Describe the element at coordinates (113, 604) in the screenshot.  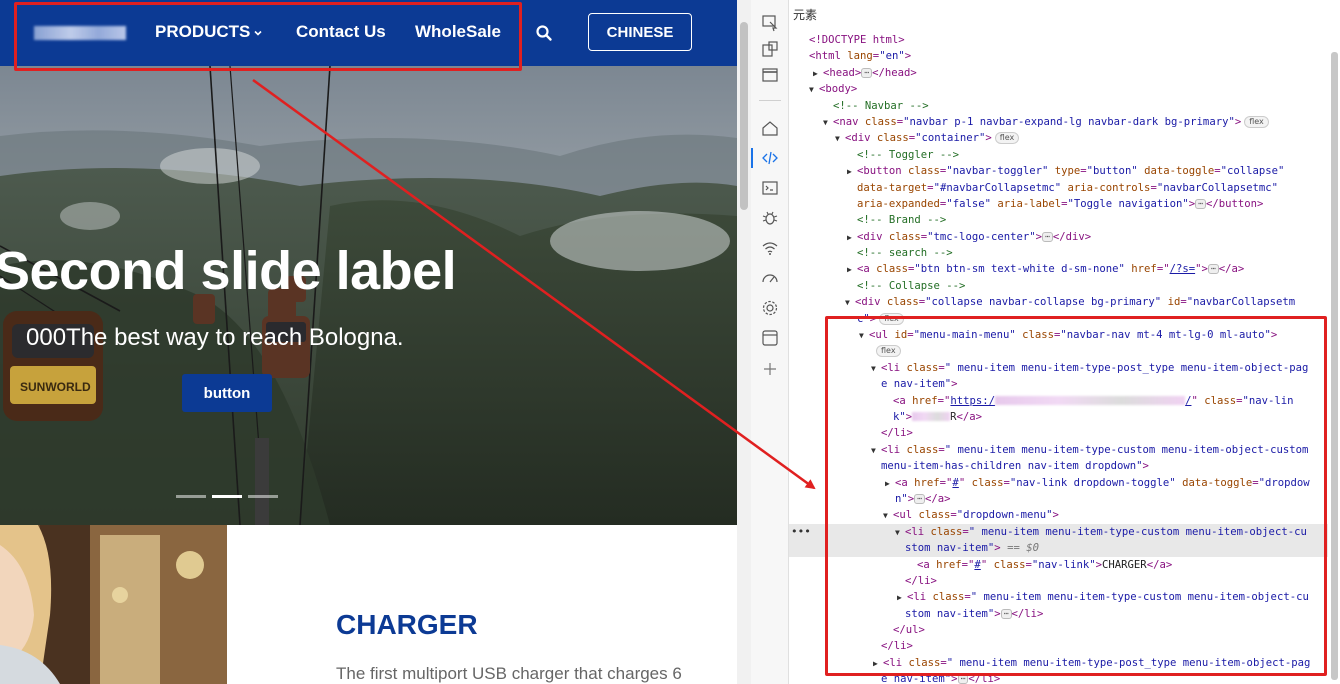
I see `product-image` at that location.